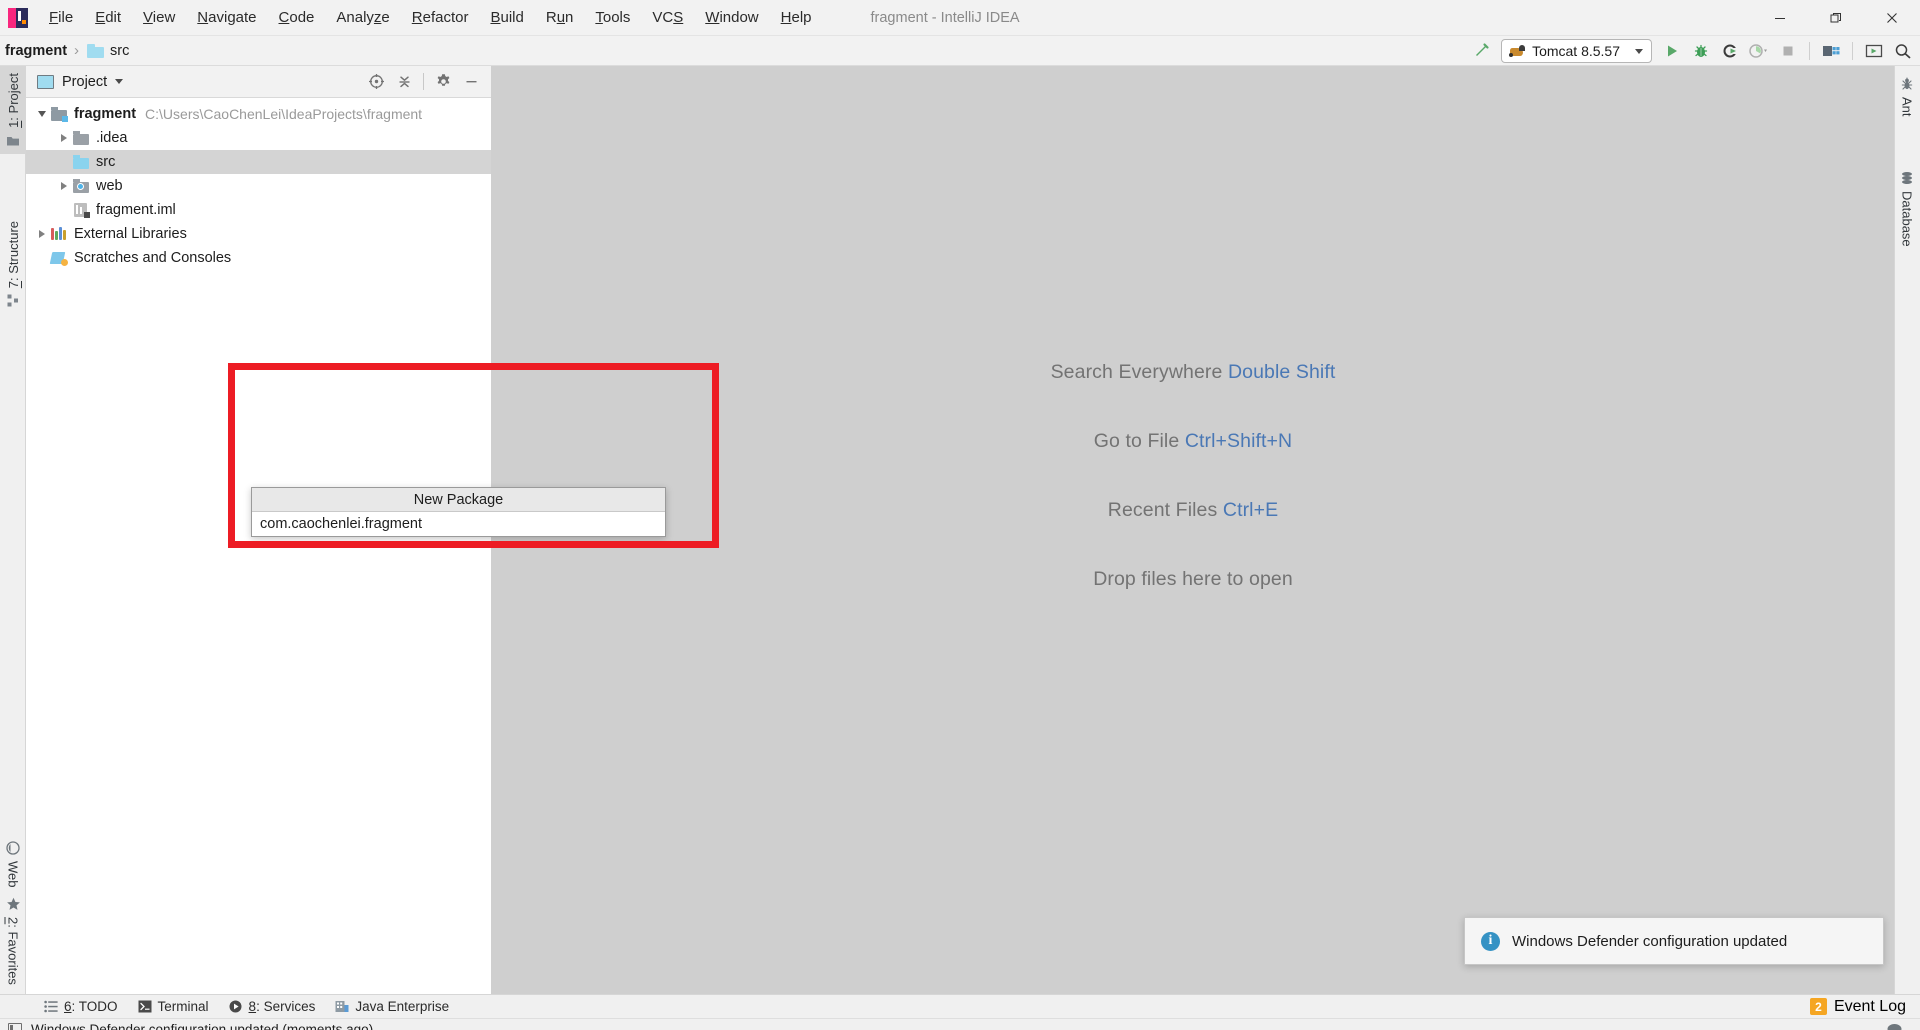 This screenshot has width=1920, height=1030. What do you see at coordinates (15, 1026) in the screenshot?
I see `hide-tool-window-icon` at bounding box center [15, 1026].